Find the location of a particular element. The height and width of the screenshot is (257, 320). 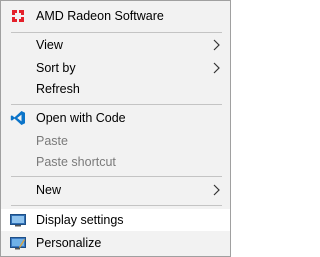

menu-item-label: Sort by is located at coordinates (56, 68).